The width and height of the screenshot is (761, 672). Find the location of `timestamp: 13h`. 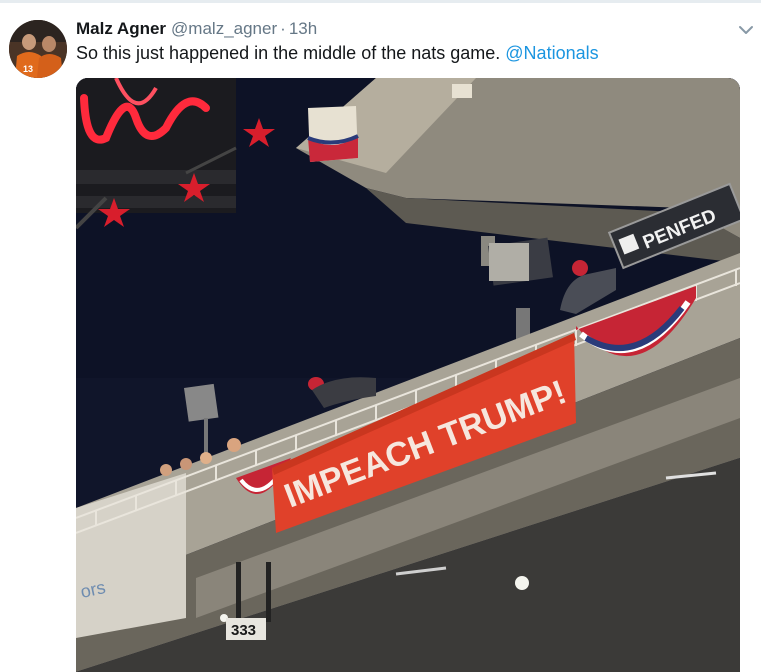

timestamp: 13h is located at coordinates (303, 29).